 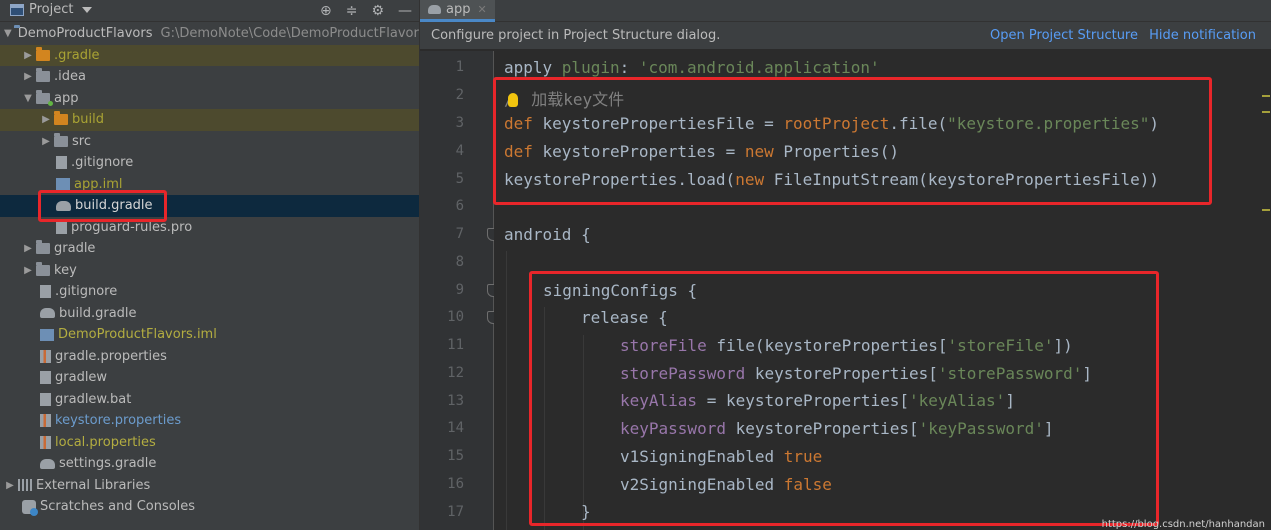 What do you see at coordinates (209, 120) in the screenshot?
I see `tree-item-build: ▶ build` at bounding box center [209, 120].